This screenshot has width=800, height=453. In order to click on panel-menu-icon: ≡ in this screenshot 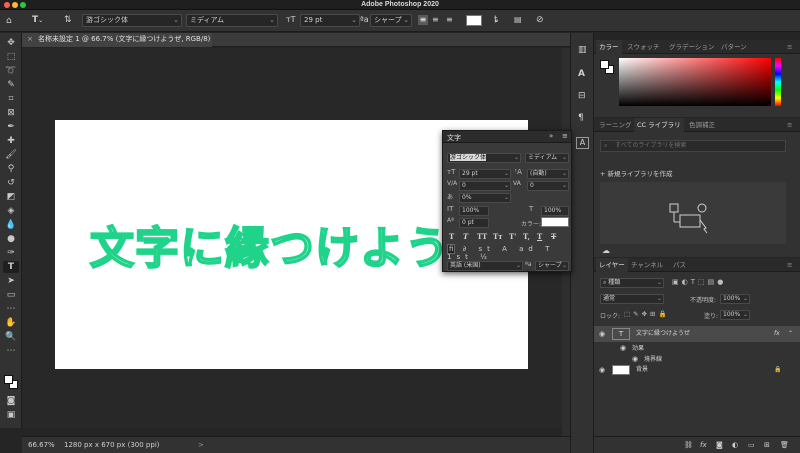, I will do `click(789, 47)`.